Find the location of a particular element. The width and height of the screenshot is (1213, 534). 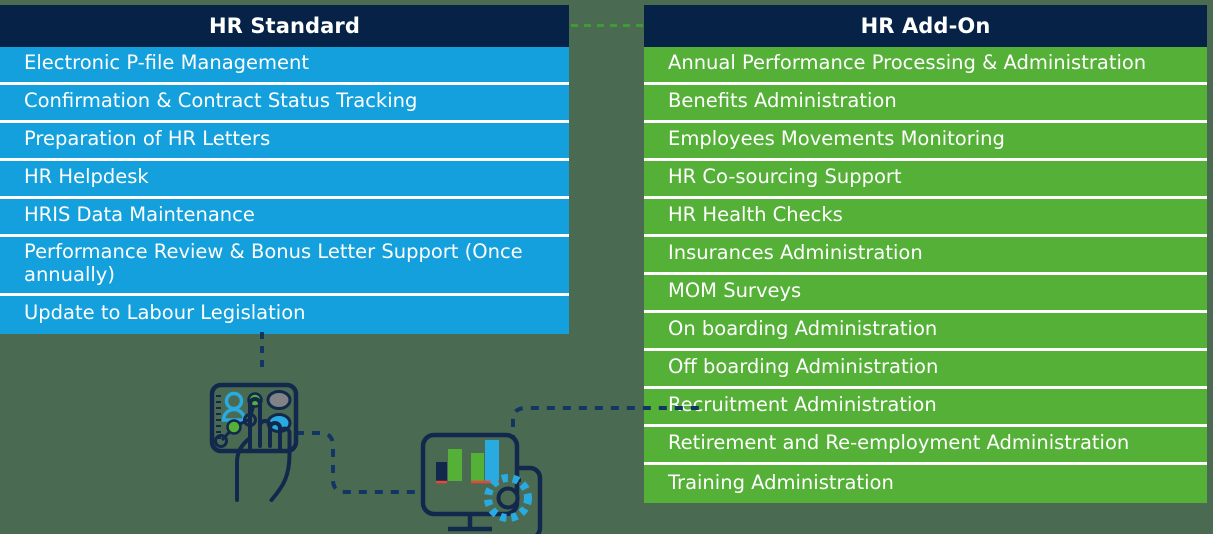

tablet-bezel-hatch is located at coordinates (218, 417).